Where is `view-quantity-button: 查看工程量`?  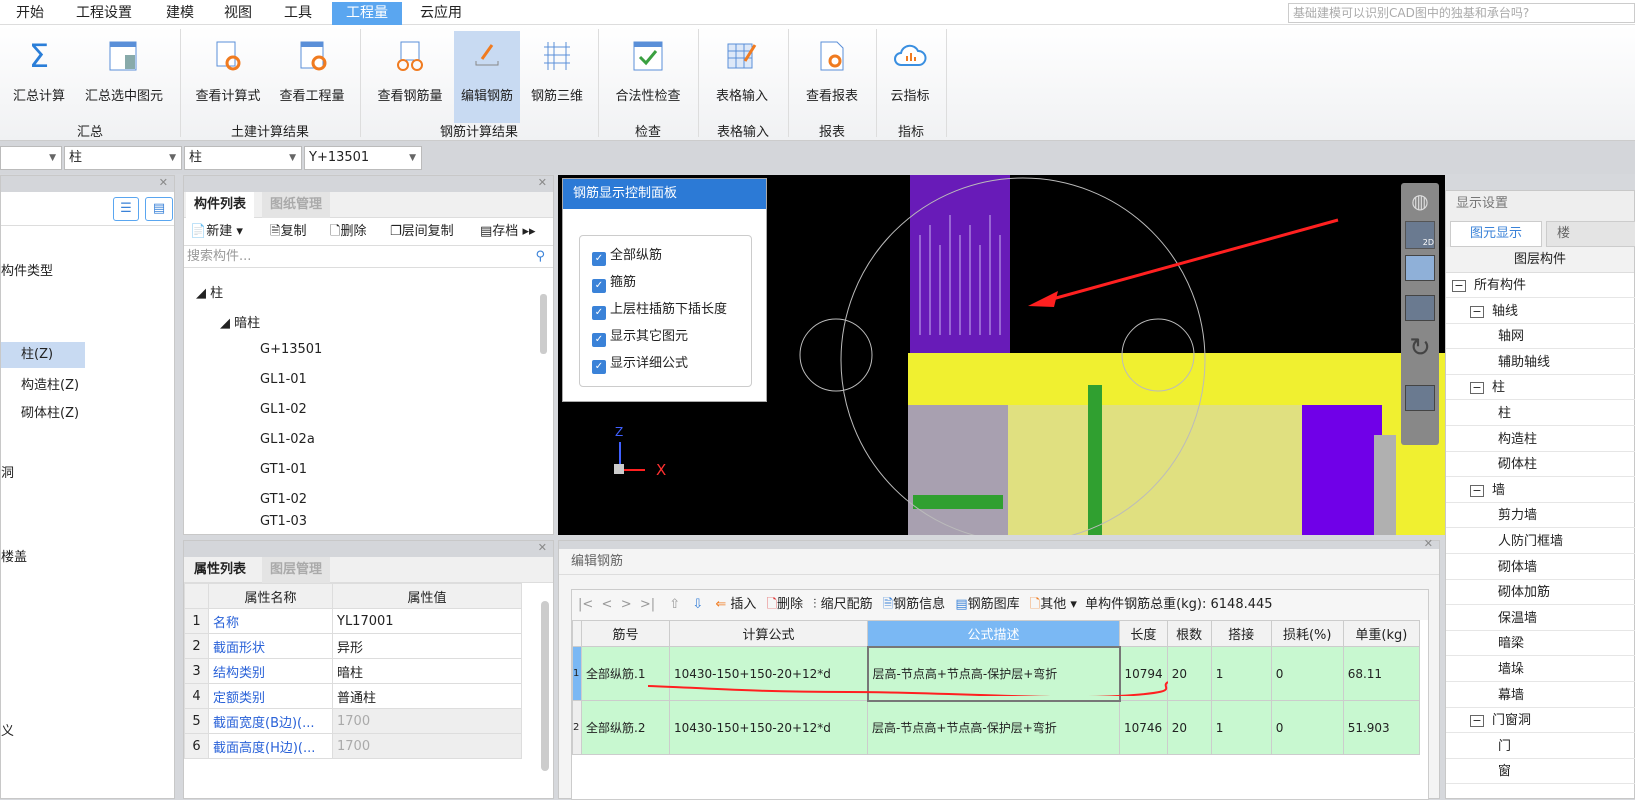
view-quantity-button: 查看工程量 is located at coordinates (312, 77).